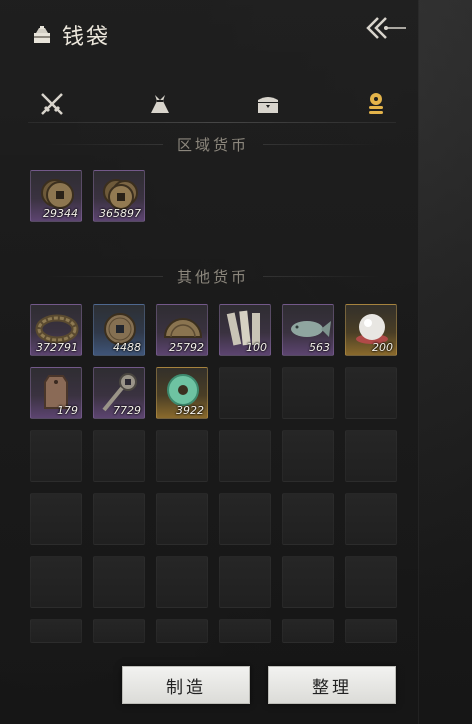 This screenshot has height=724, width=472. What do you see at coordinates (182, 330) in the screenshot?
I see `item-slot: 25792` at bounding box center [182, 330].